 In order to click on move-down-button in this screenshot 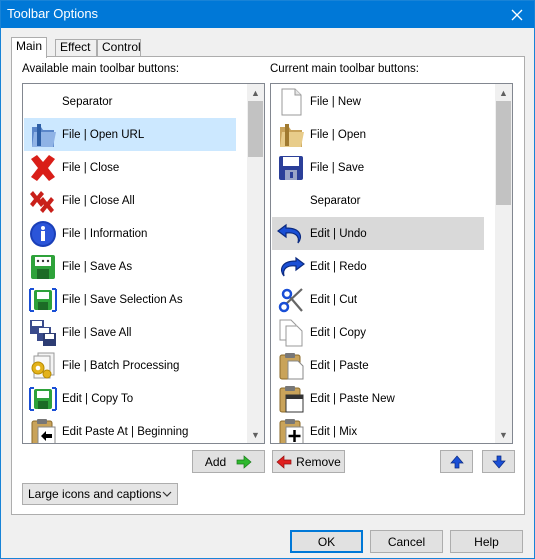, I will do `click(498, 461)`.